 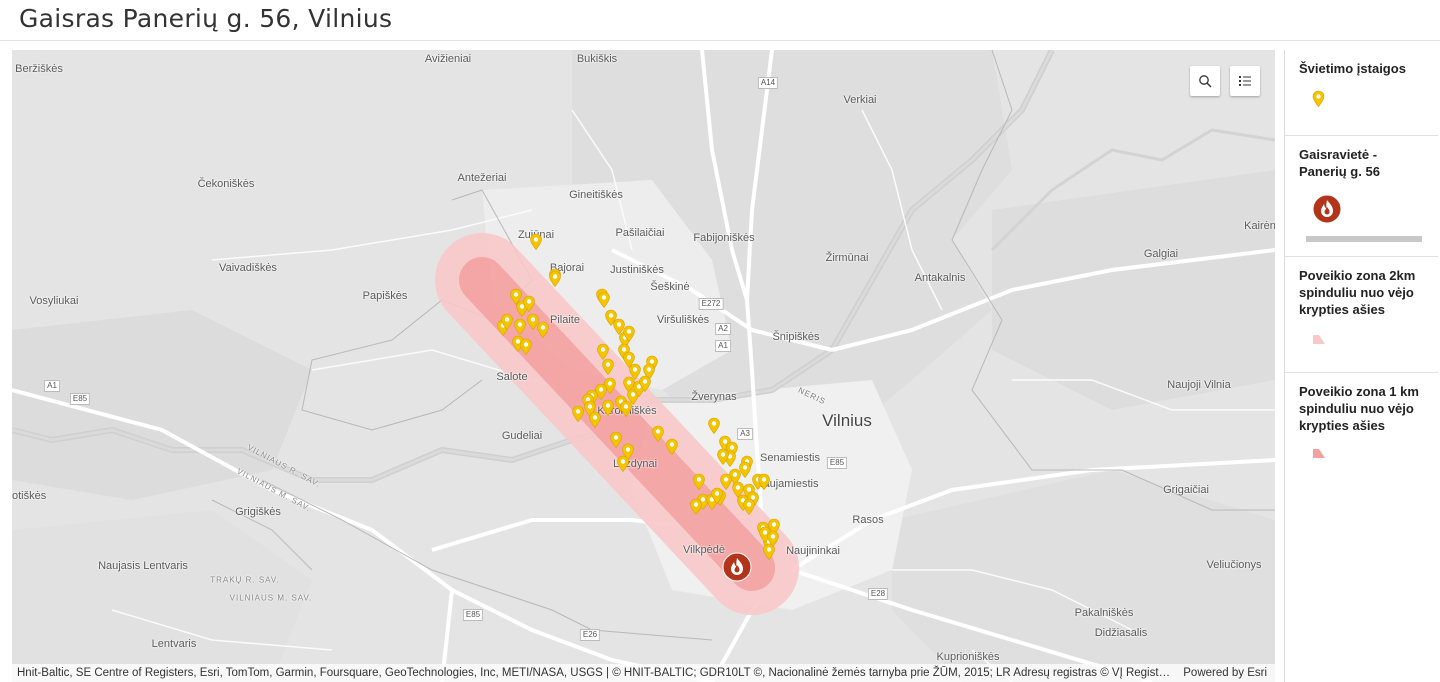 I want to click on map-label: Papiškės, so click(x=385, y=296).